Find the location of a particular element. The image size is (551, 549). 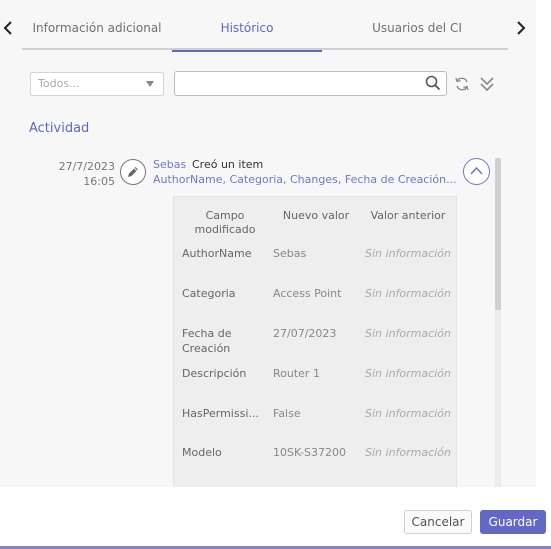

chevron-right-icon is located at coordinates (521, 28).